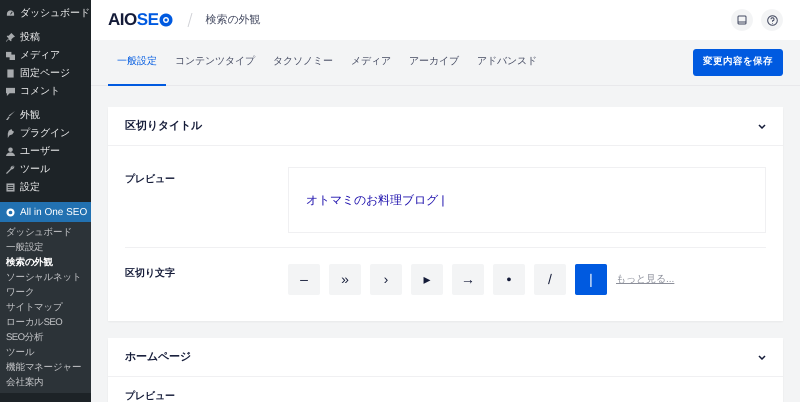  I want to click on submenu-item: ソーシャルネットワーク, so click(45, 285).